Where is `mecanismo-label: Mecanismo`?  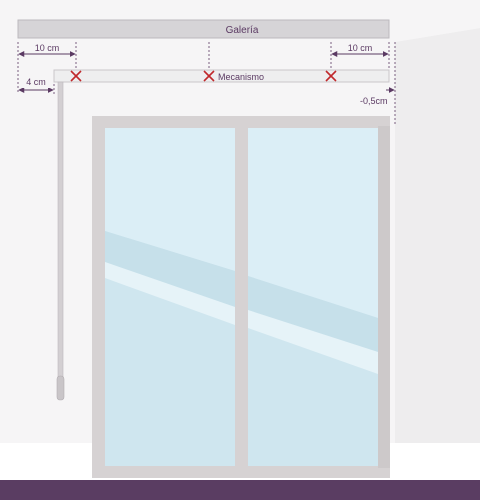
mecanismo-label: Mecanismo is located at coordinates (241, 77).